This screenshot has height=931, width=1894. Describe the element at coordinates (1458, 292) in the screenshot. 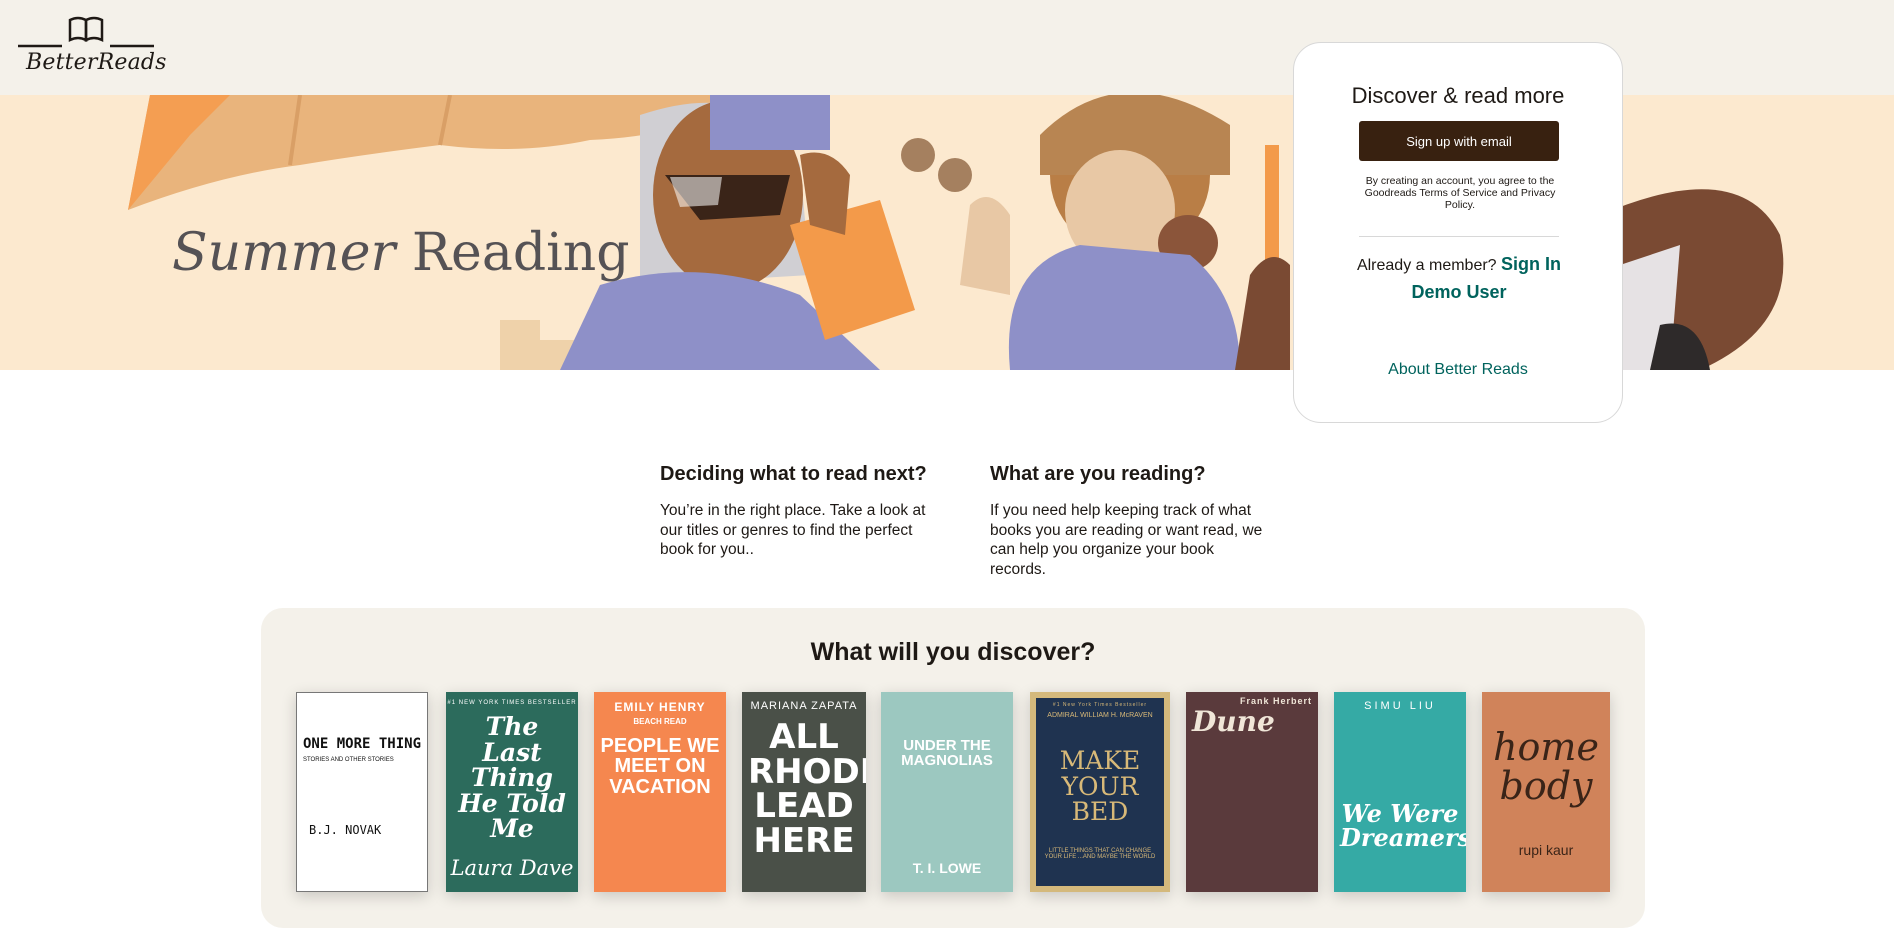

I see `demo-user-link: Demo User` at that location.